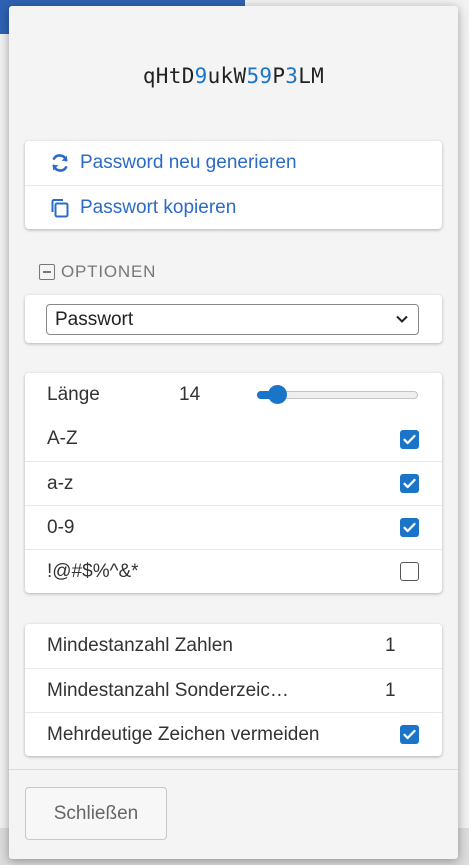 This screenshot has width=469, height=865. What do you see at coordinates (233, 646) in the screenshot?
I see `min-numbers-row: Mindestanzahl Zahlen 1` at bounding box center [233, 646].